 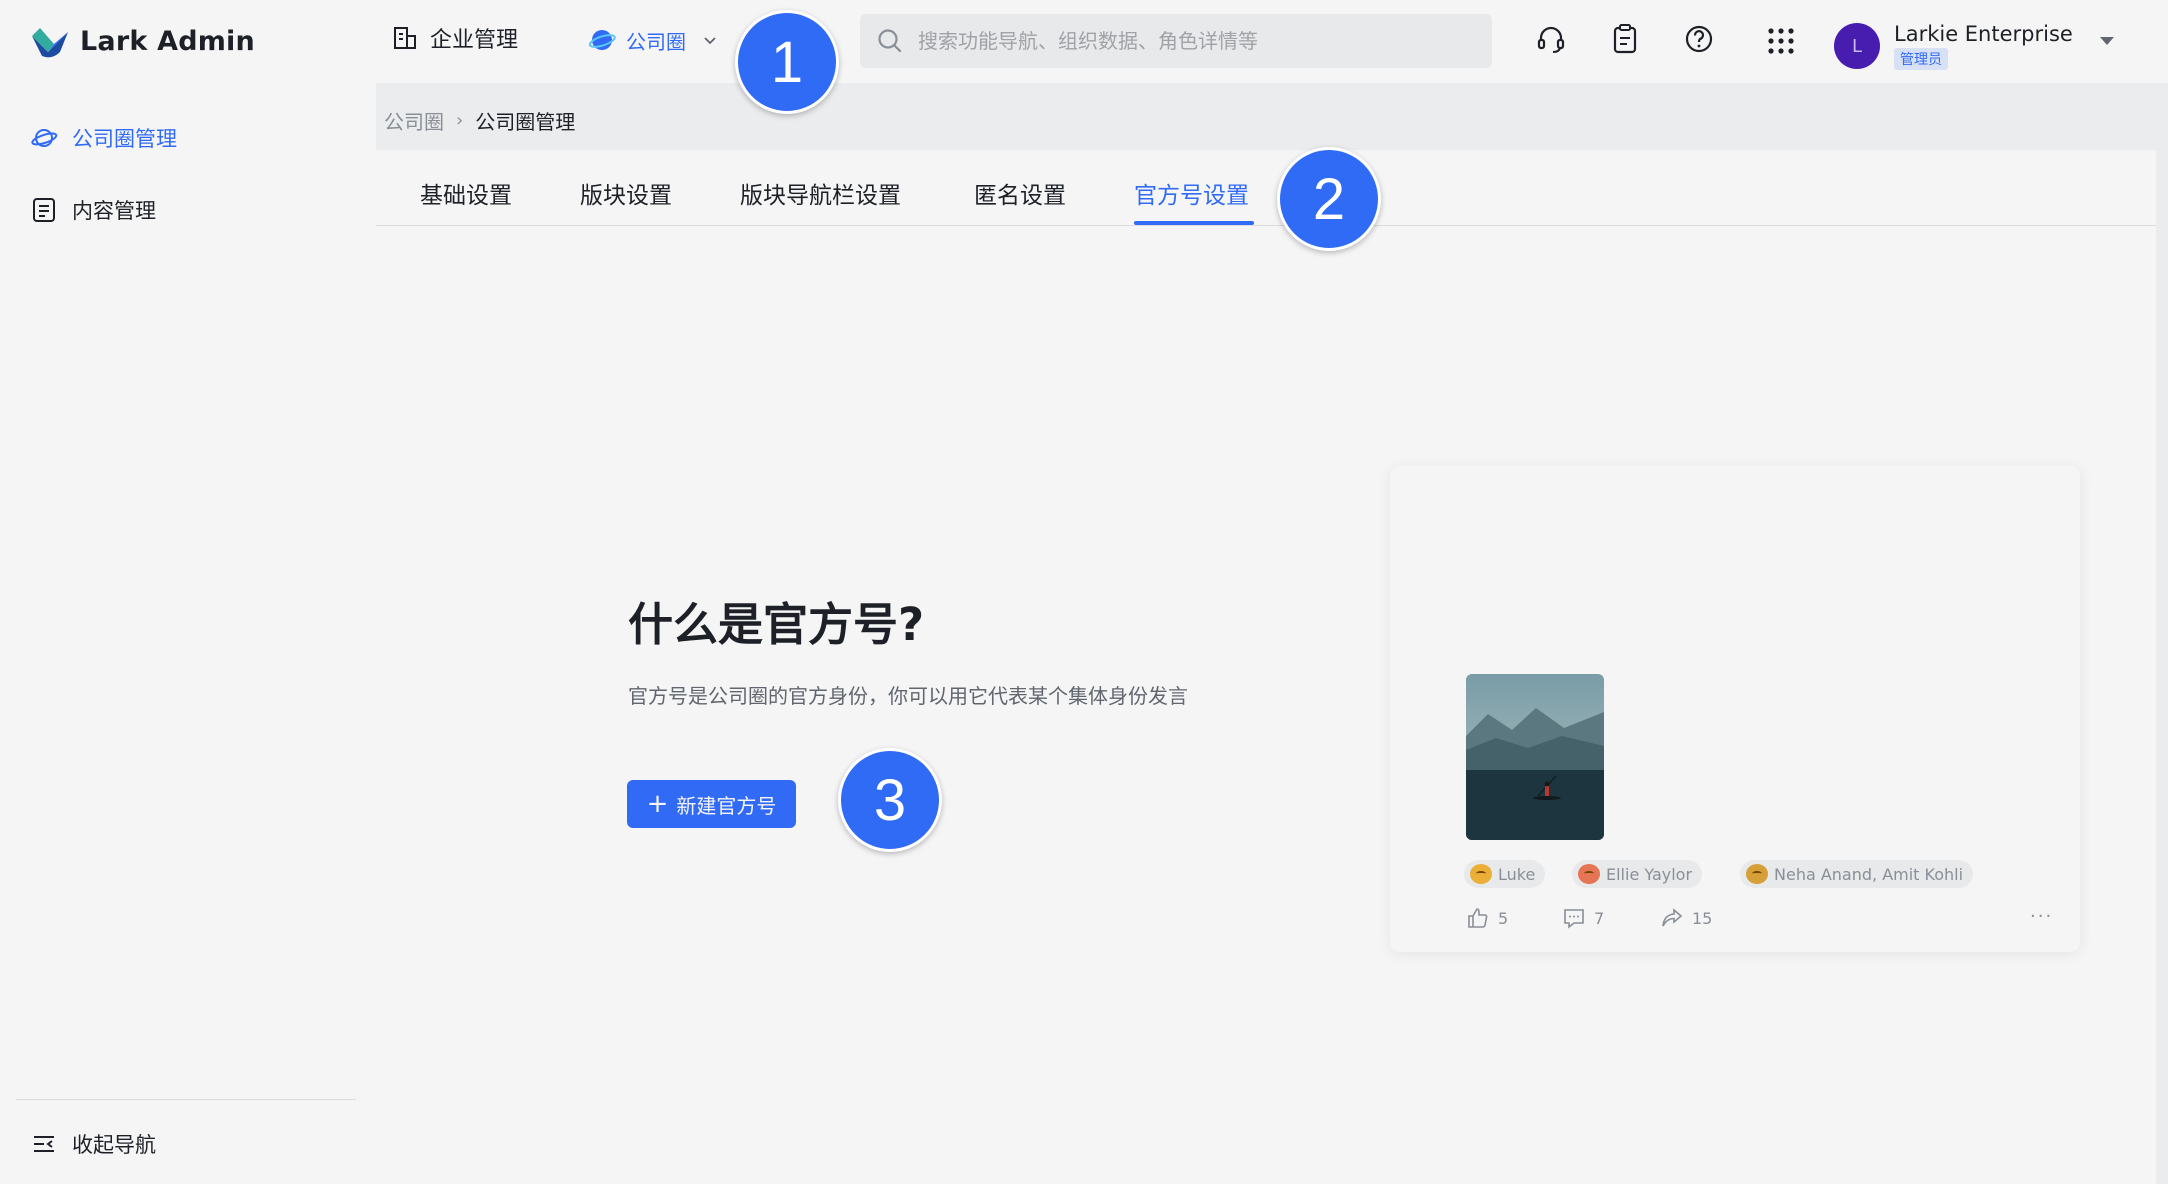 I want to click on search-input, so click(x=1198, y=41).